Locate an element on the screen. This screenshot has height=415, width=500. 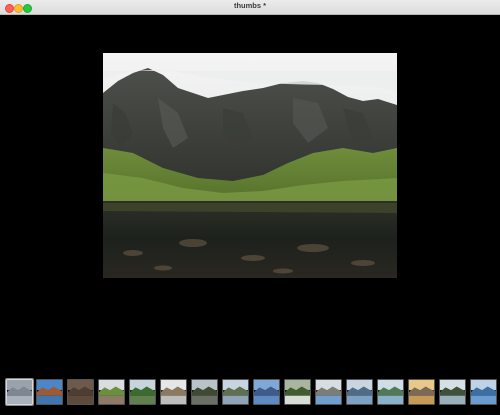
window-title: thumbs * is located at coordinates (250, 5).